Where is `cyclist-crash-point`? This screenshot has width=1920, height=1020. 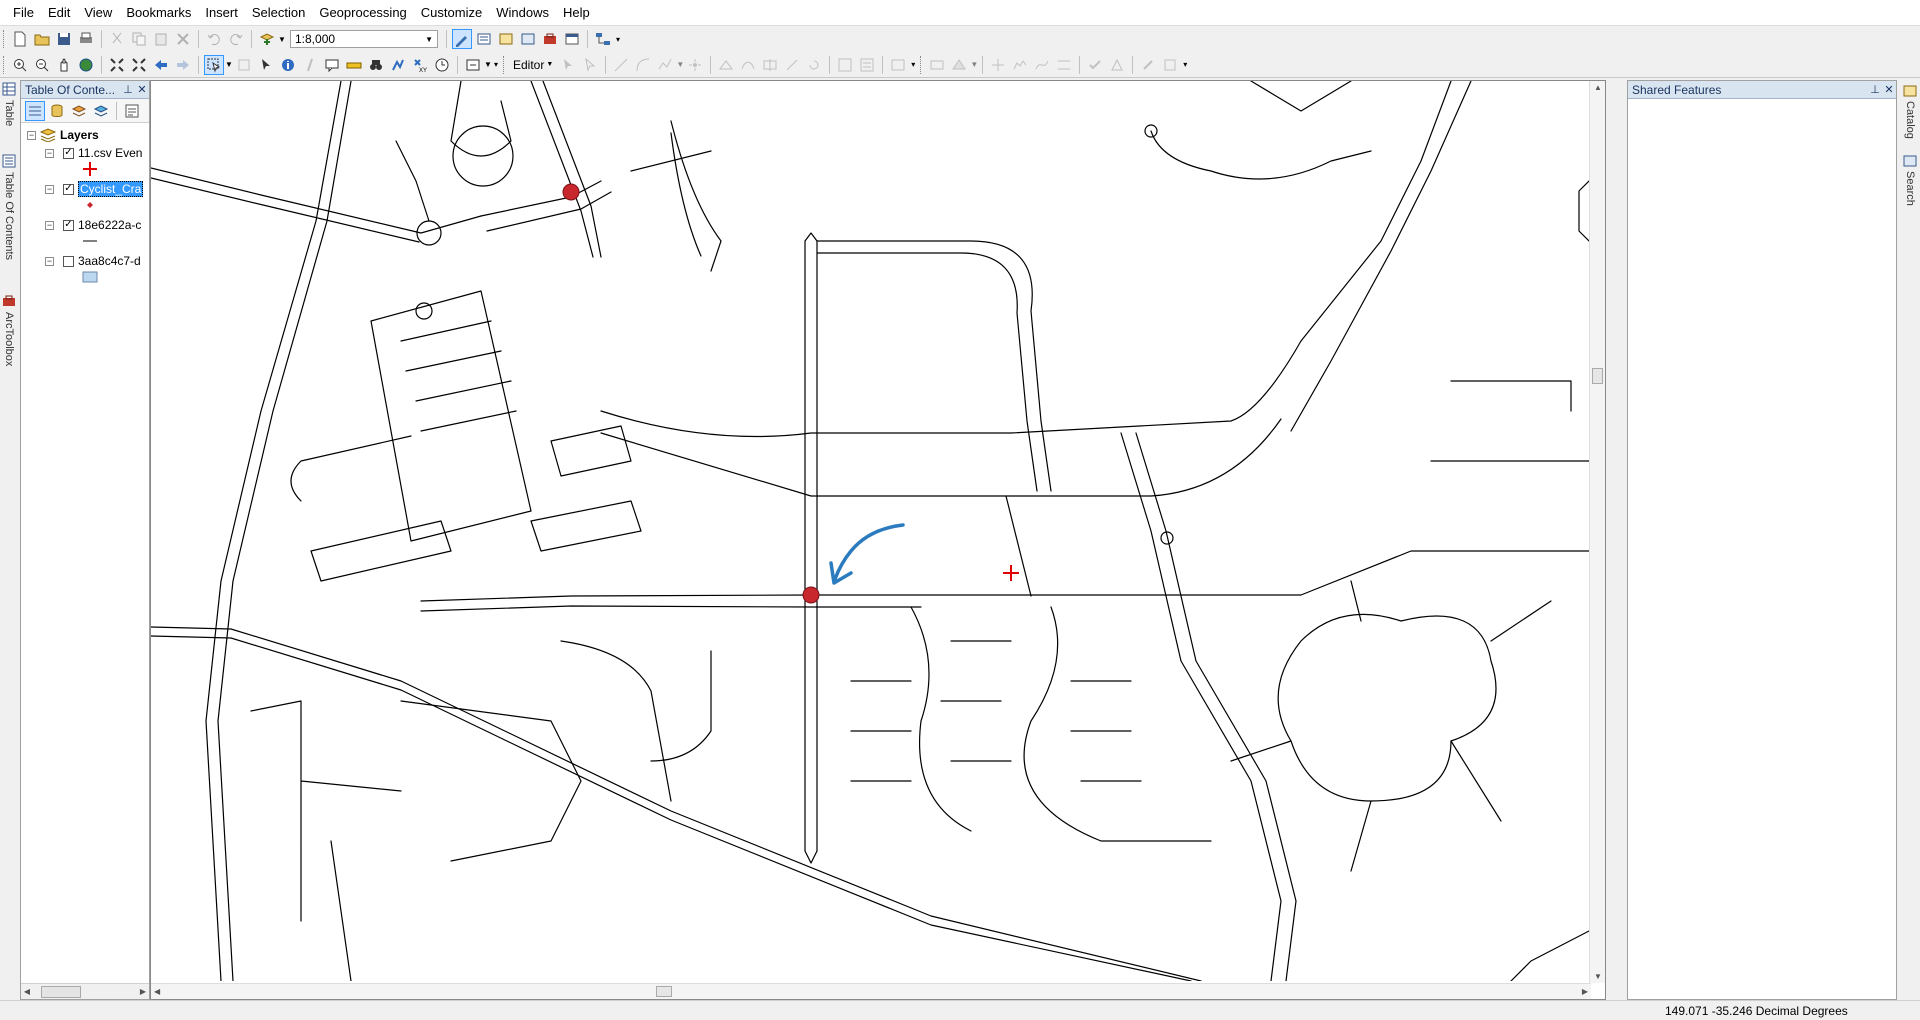
cyclist-crash-point is located at coordinates (571, 192).